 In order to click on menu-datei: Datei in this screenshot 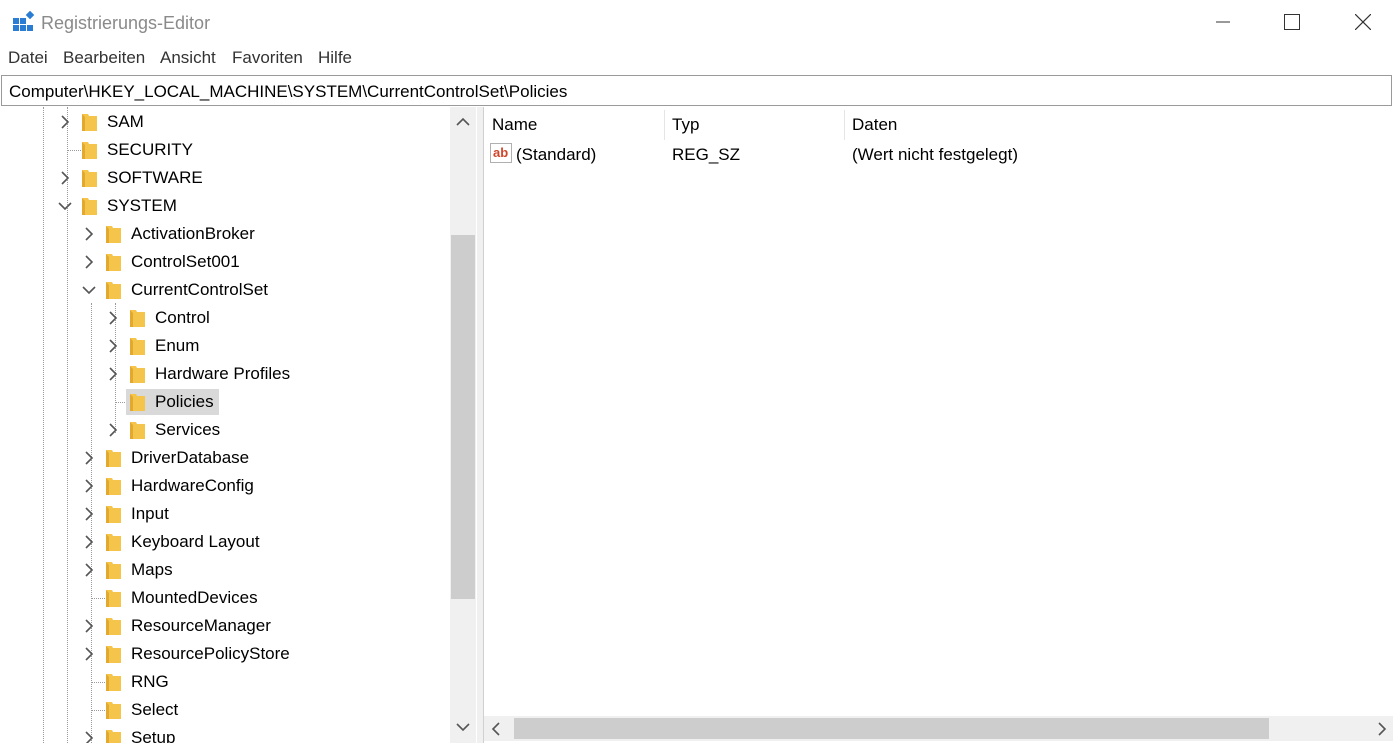, I will do `click(28, 58)`.